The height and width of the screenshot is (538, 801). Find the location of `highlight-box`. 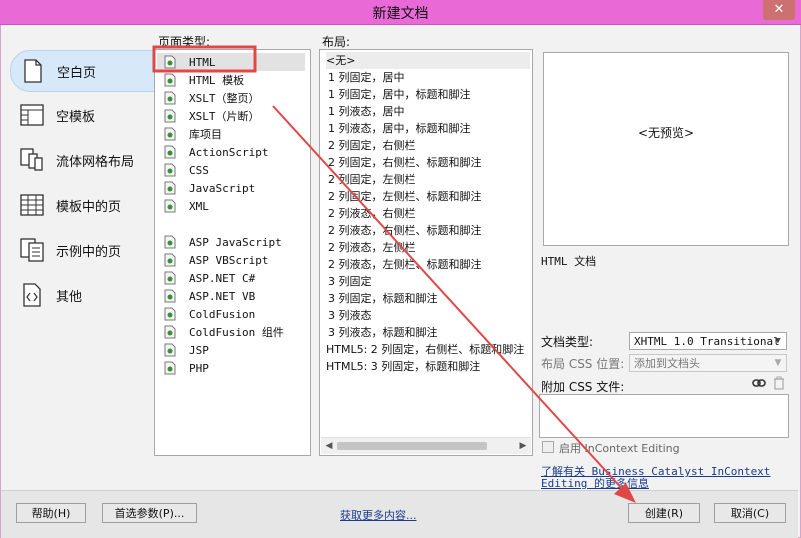

highlight-box is located at coordinates (204, 59).